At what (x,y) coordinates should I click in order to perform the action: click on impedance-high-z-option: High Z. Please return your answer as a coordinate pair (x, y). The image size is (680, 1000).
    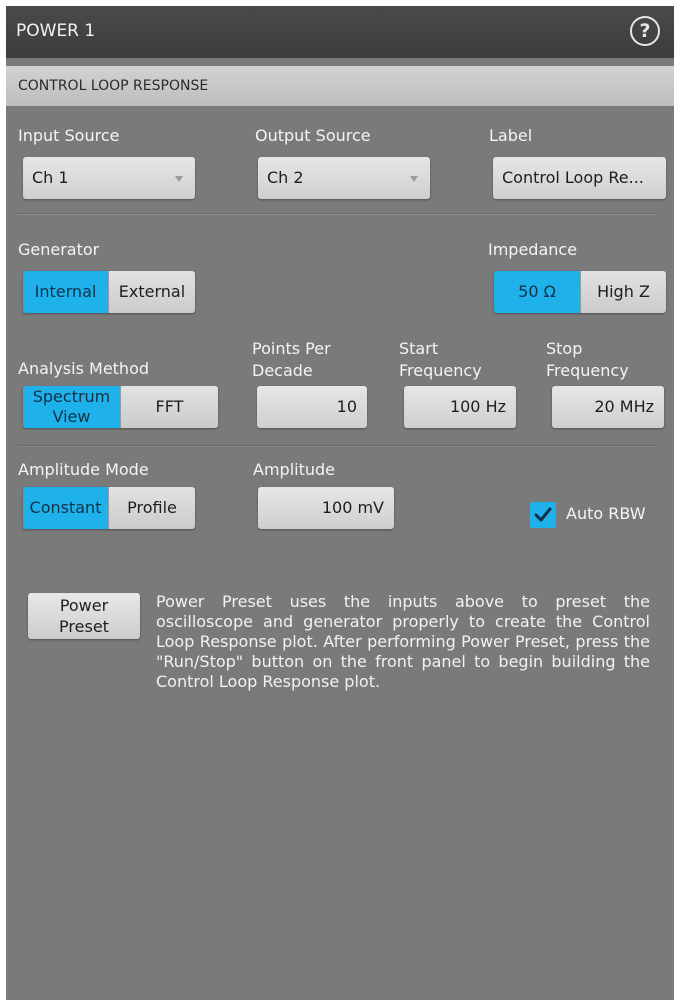
    Looking at the image, I should click on (623, 292).